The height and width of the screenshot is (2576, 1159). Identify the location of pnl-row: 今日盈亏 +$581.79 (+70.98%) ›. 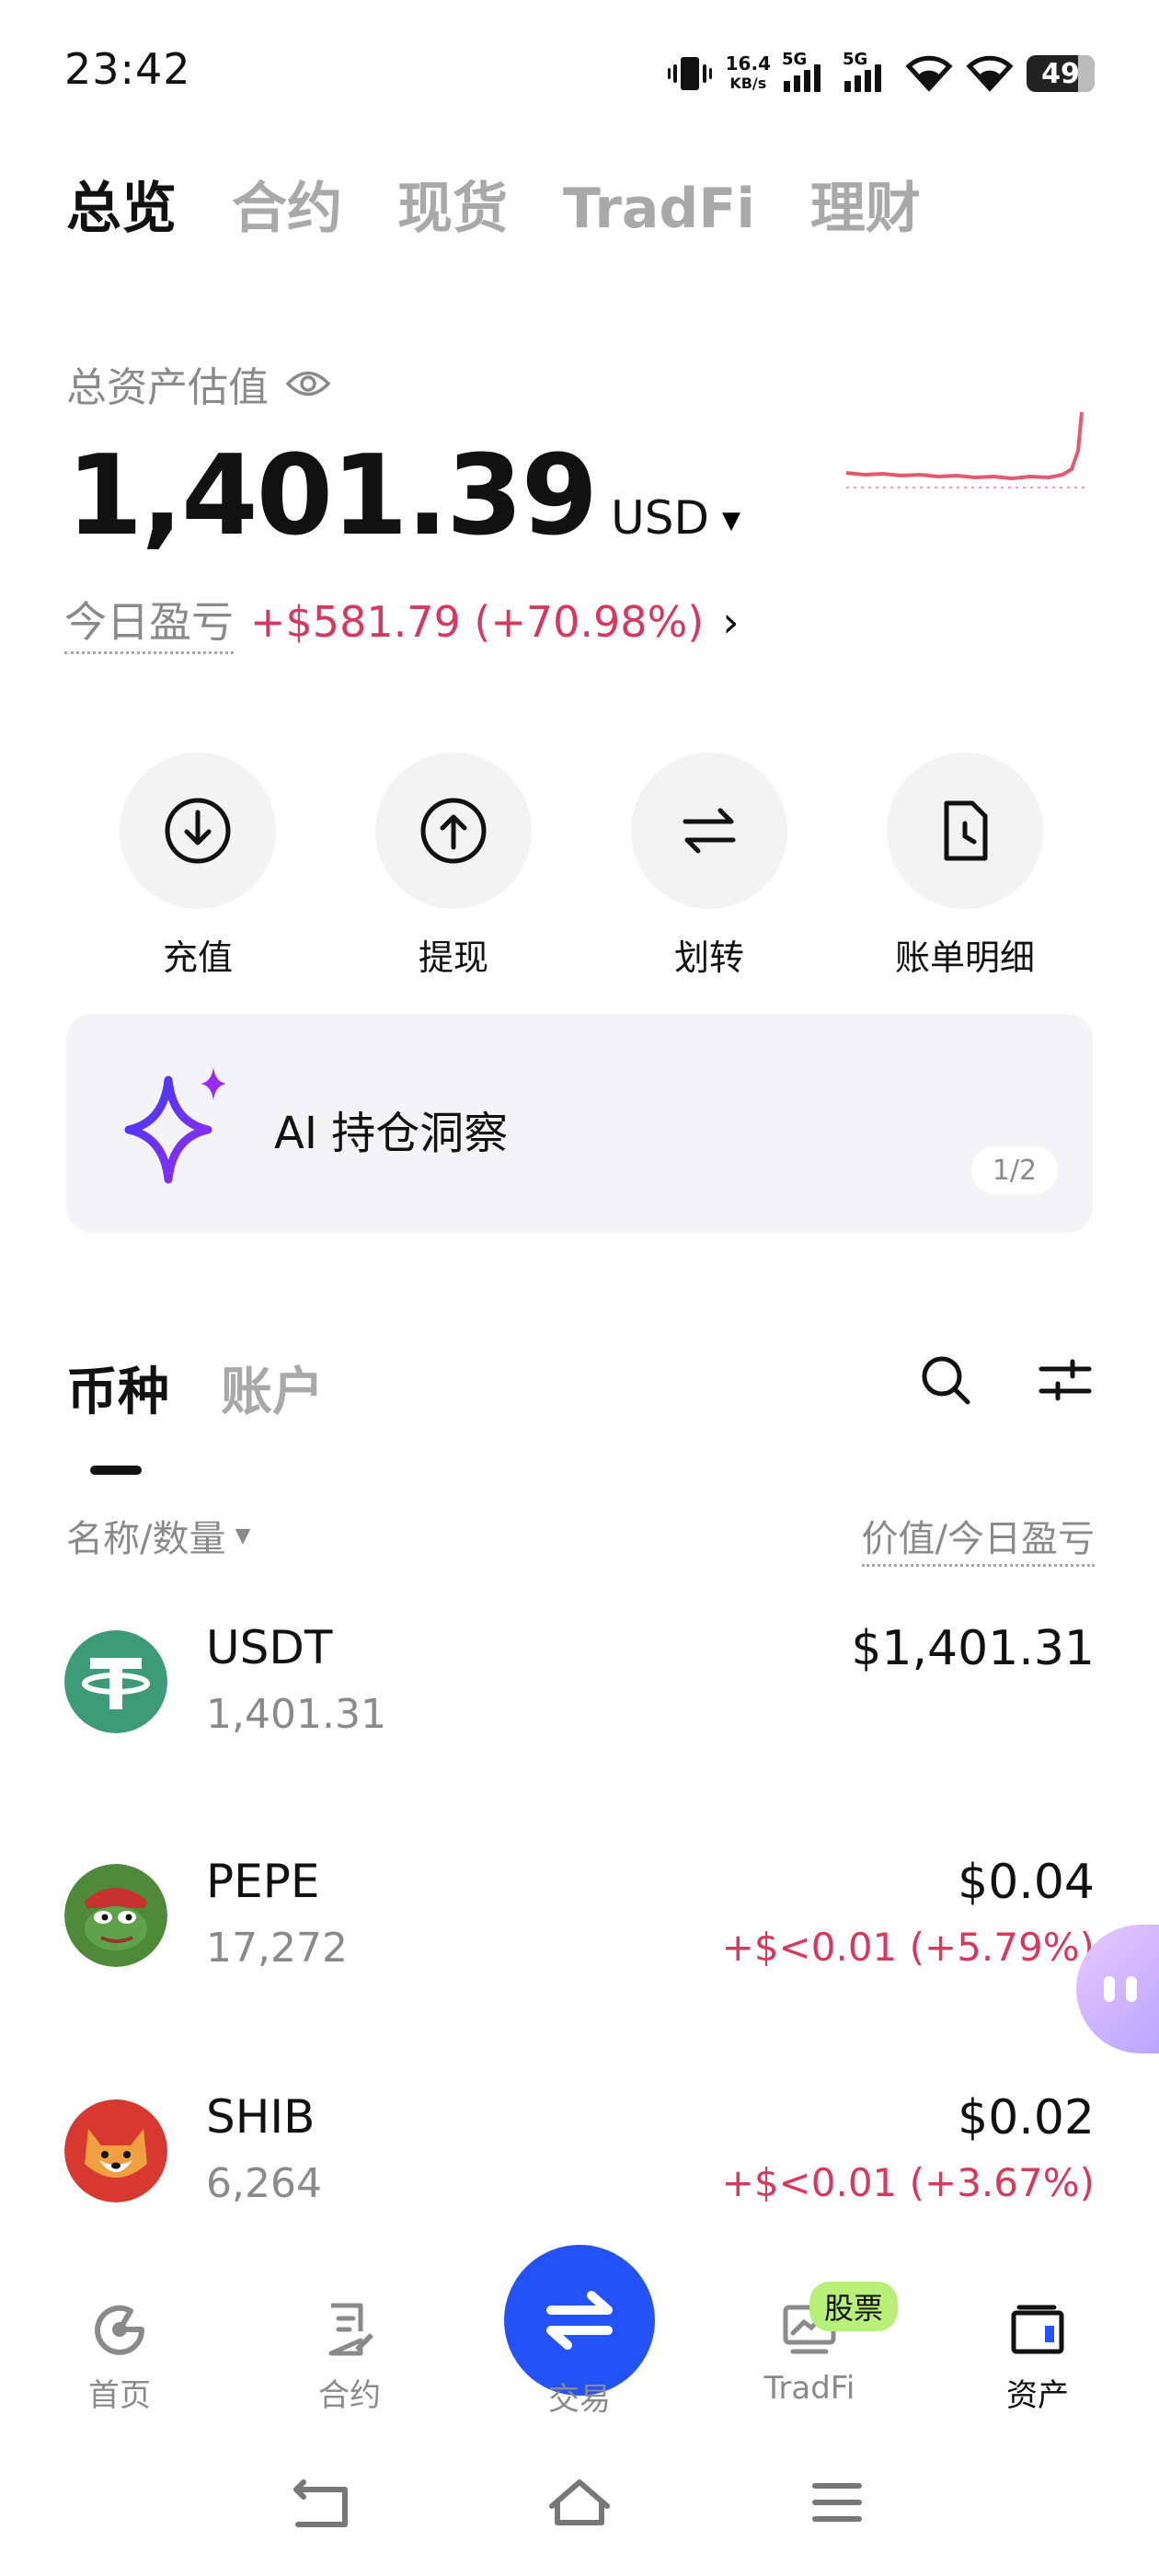
(402, 621).